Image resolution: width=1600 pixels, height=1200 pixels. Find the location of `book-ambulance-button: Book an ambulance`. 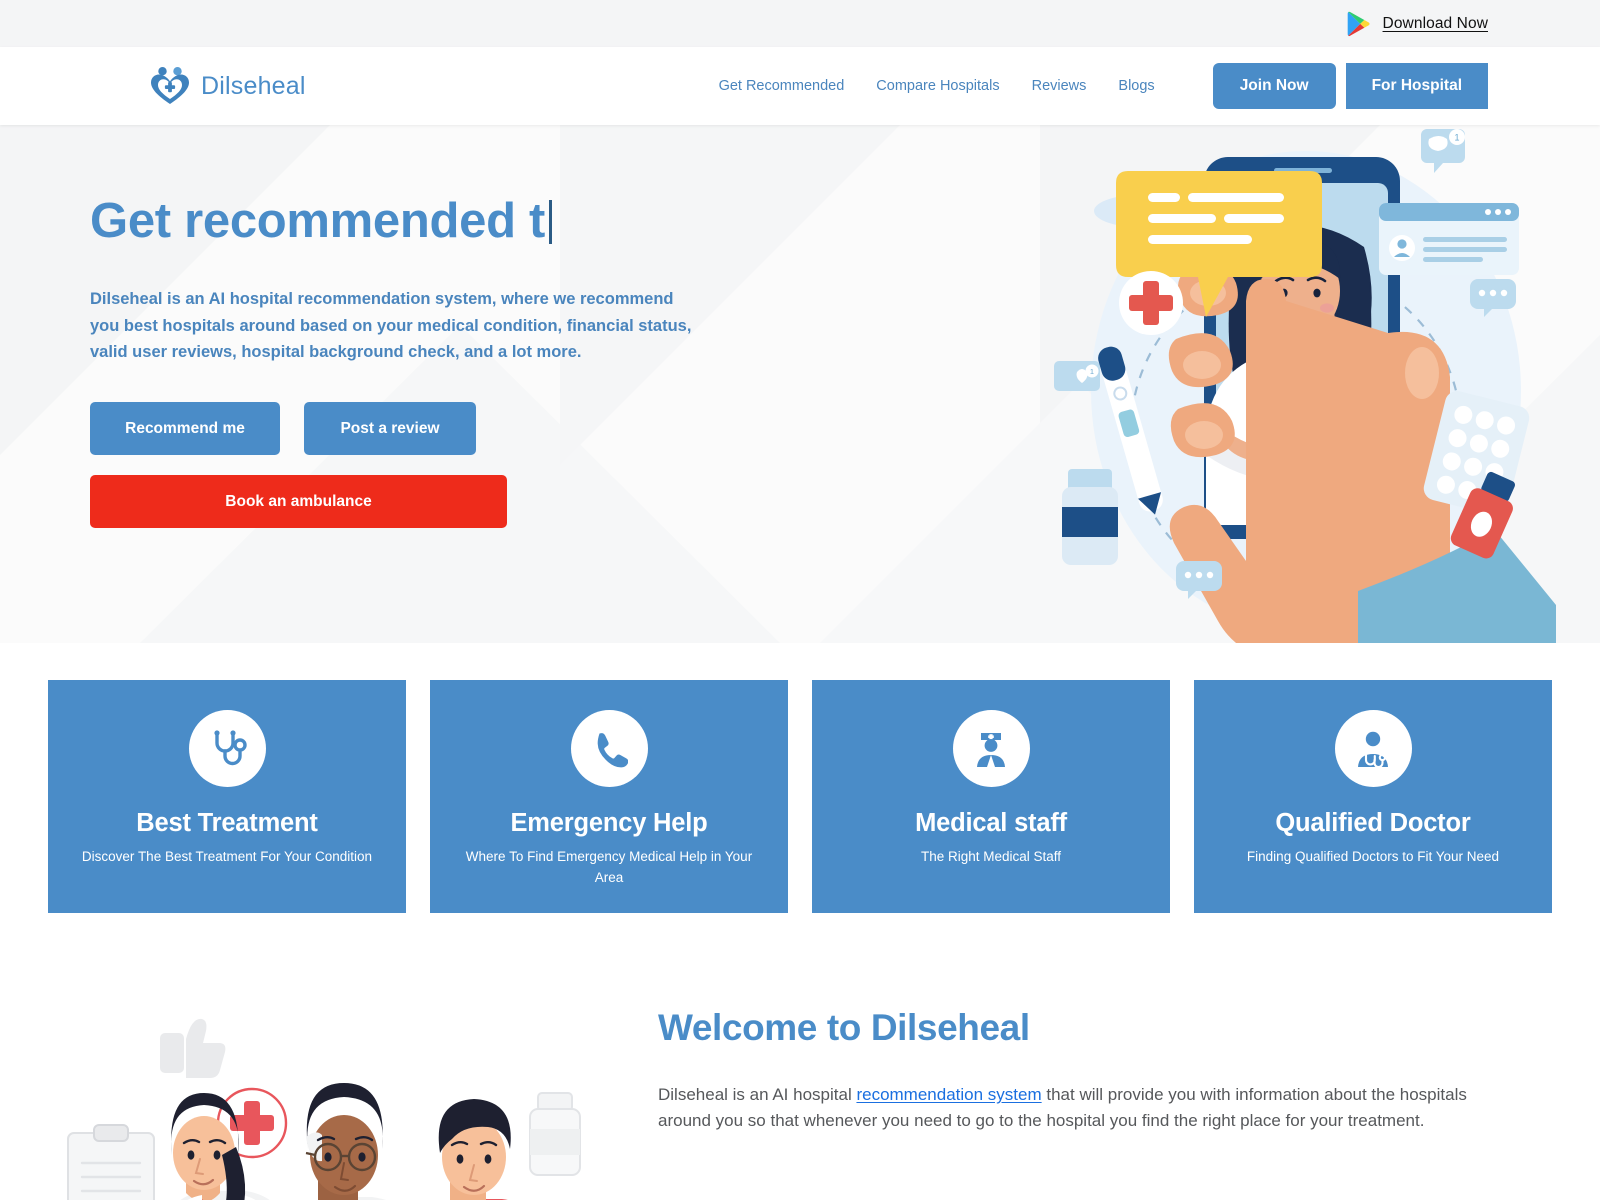

book-ambulance-button: Book an ambulance is located at coordinates (298, 502).